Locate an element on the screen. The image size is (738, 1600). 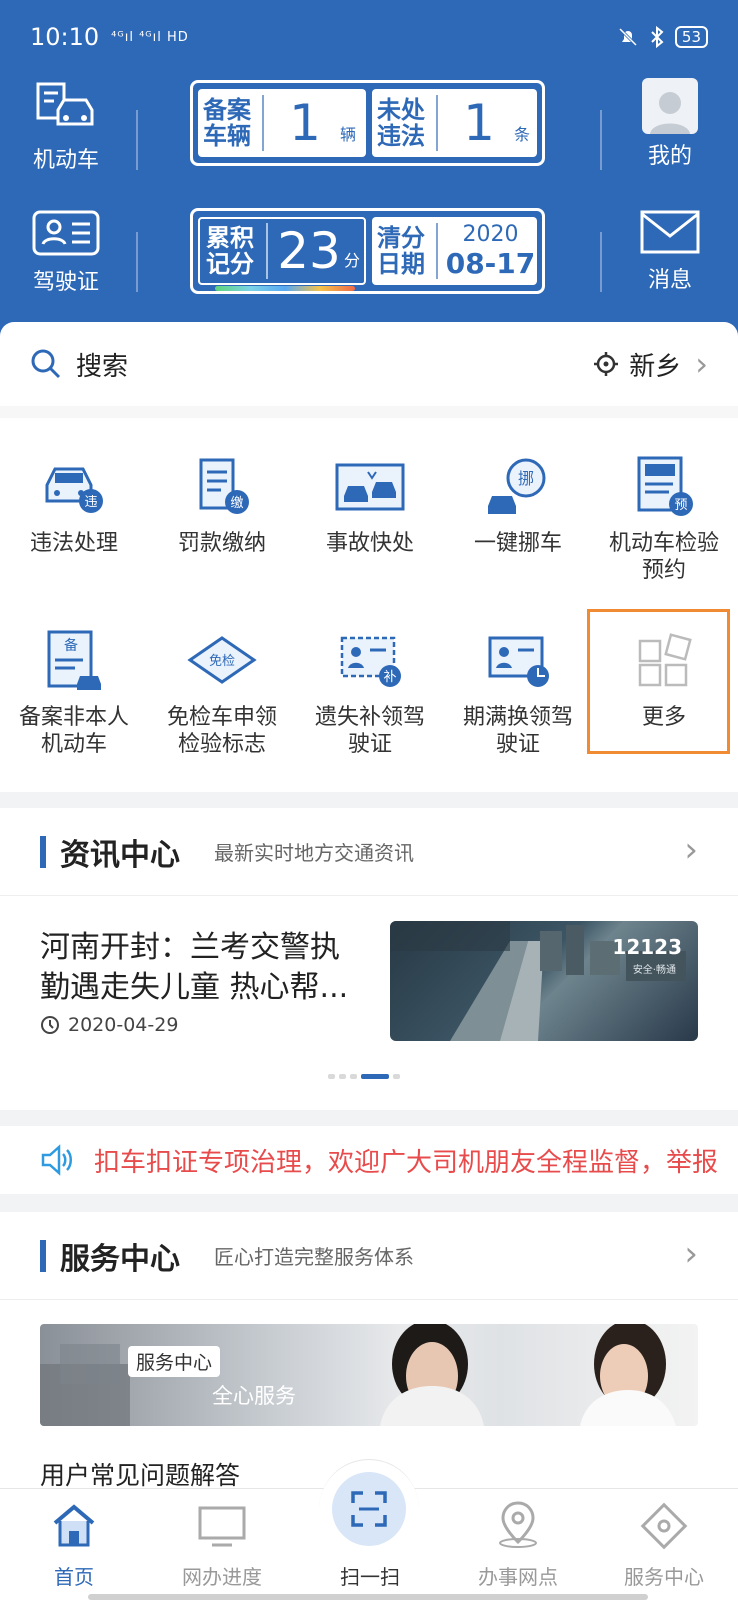
tab-label: 首页 is located at coordinates (74, 1577).